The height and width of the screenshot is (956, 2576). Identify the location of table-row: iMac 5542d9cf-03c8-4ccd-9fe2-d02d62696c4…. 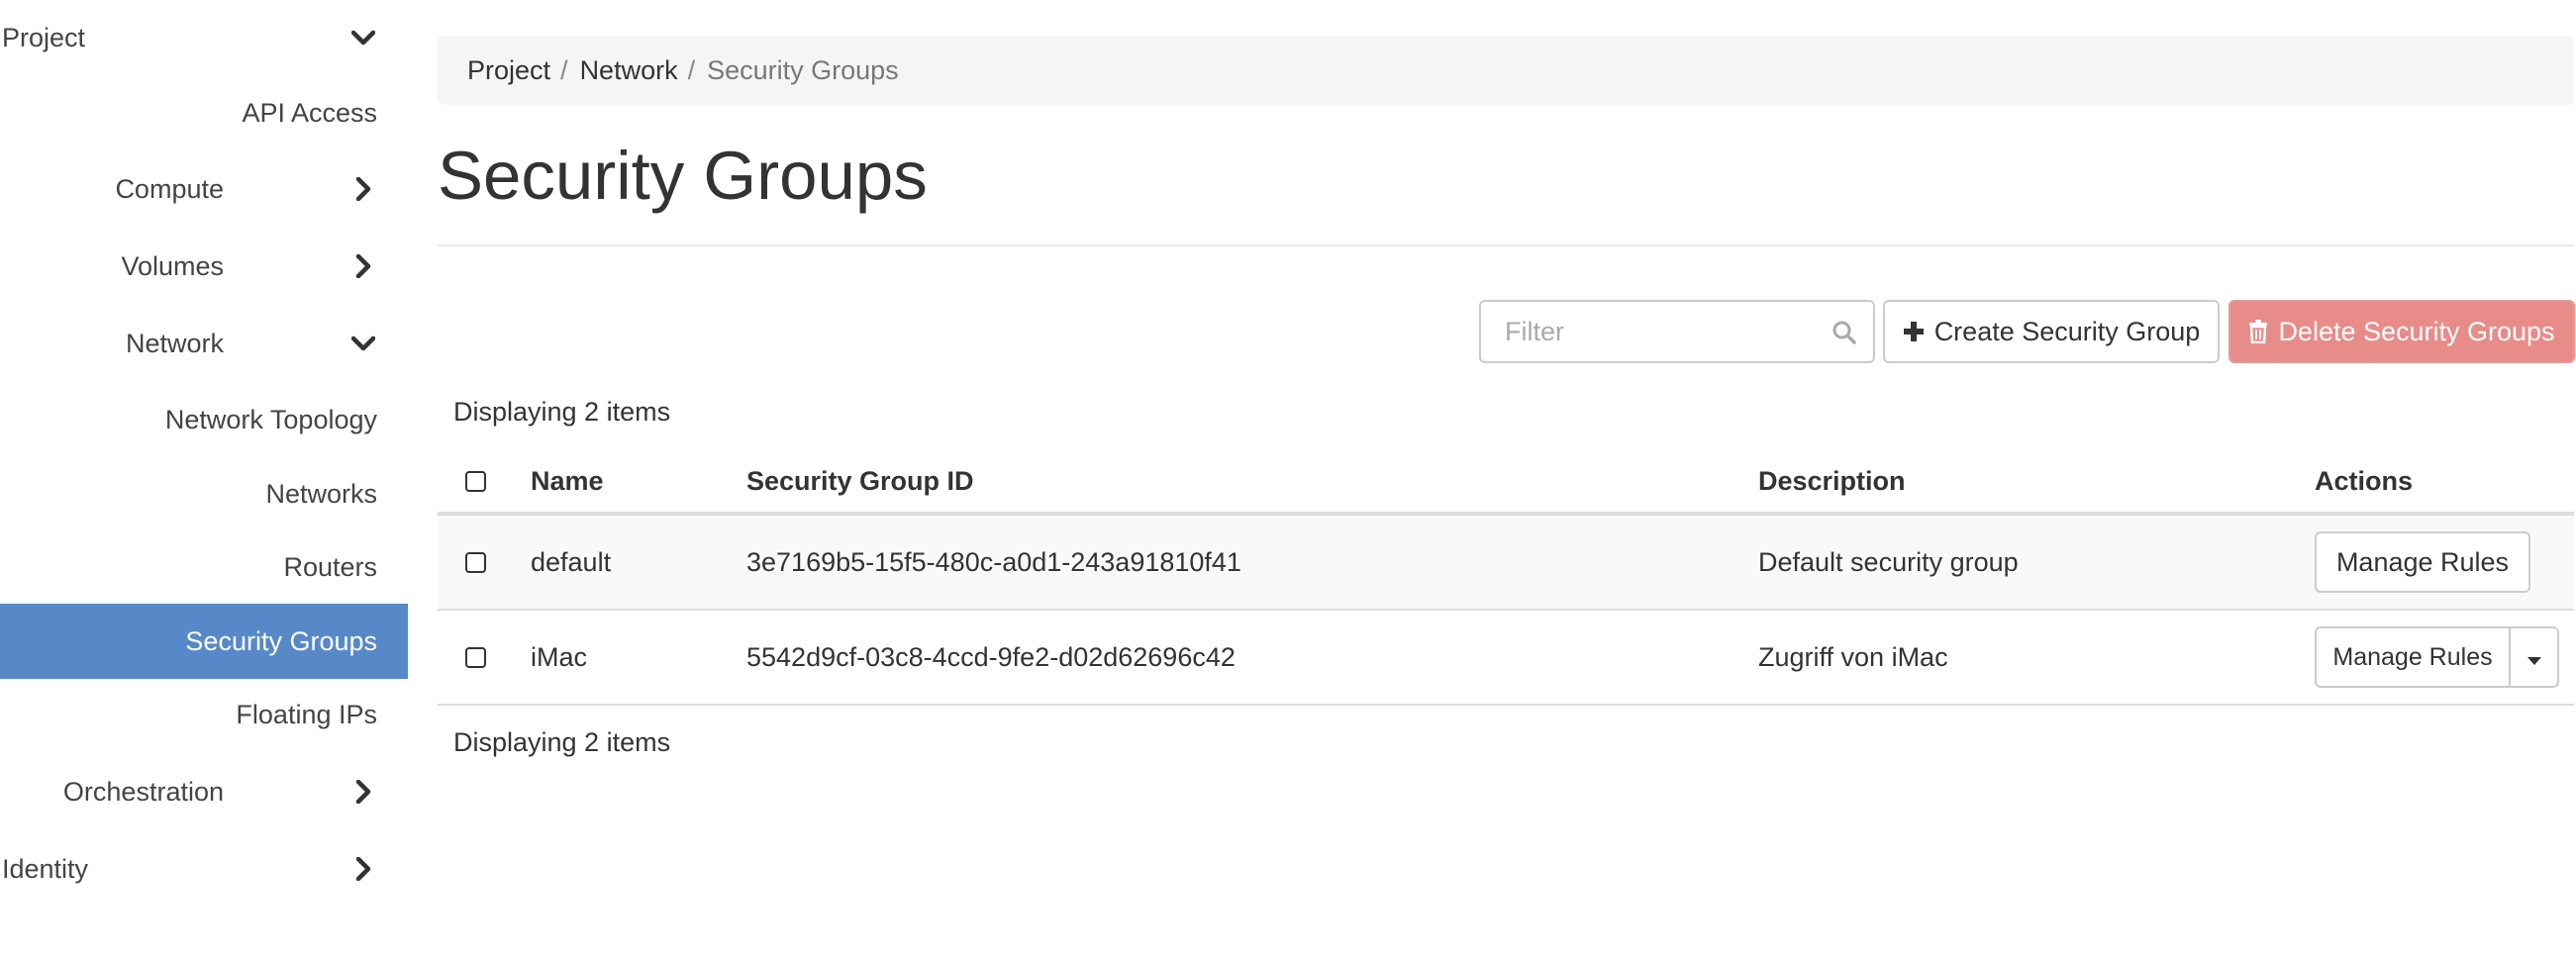
(1506, 658).